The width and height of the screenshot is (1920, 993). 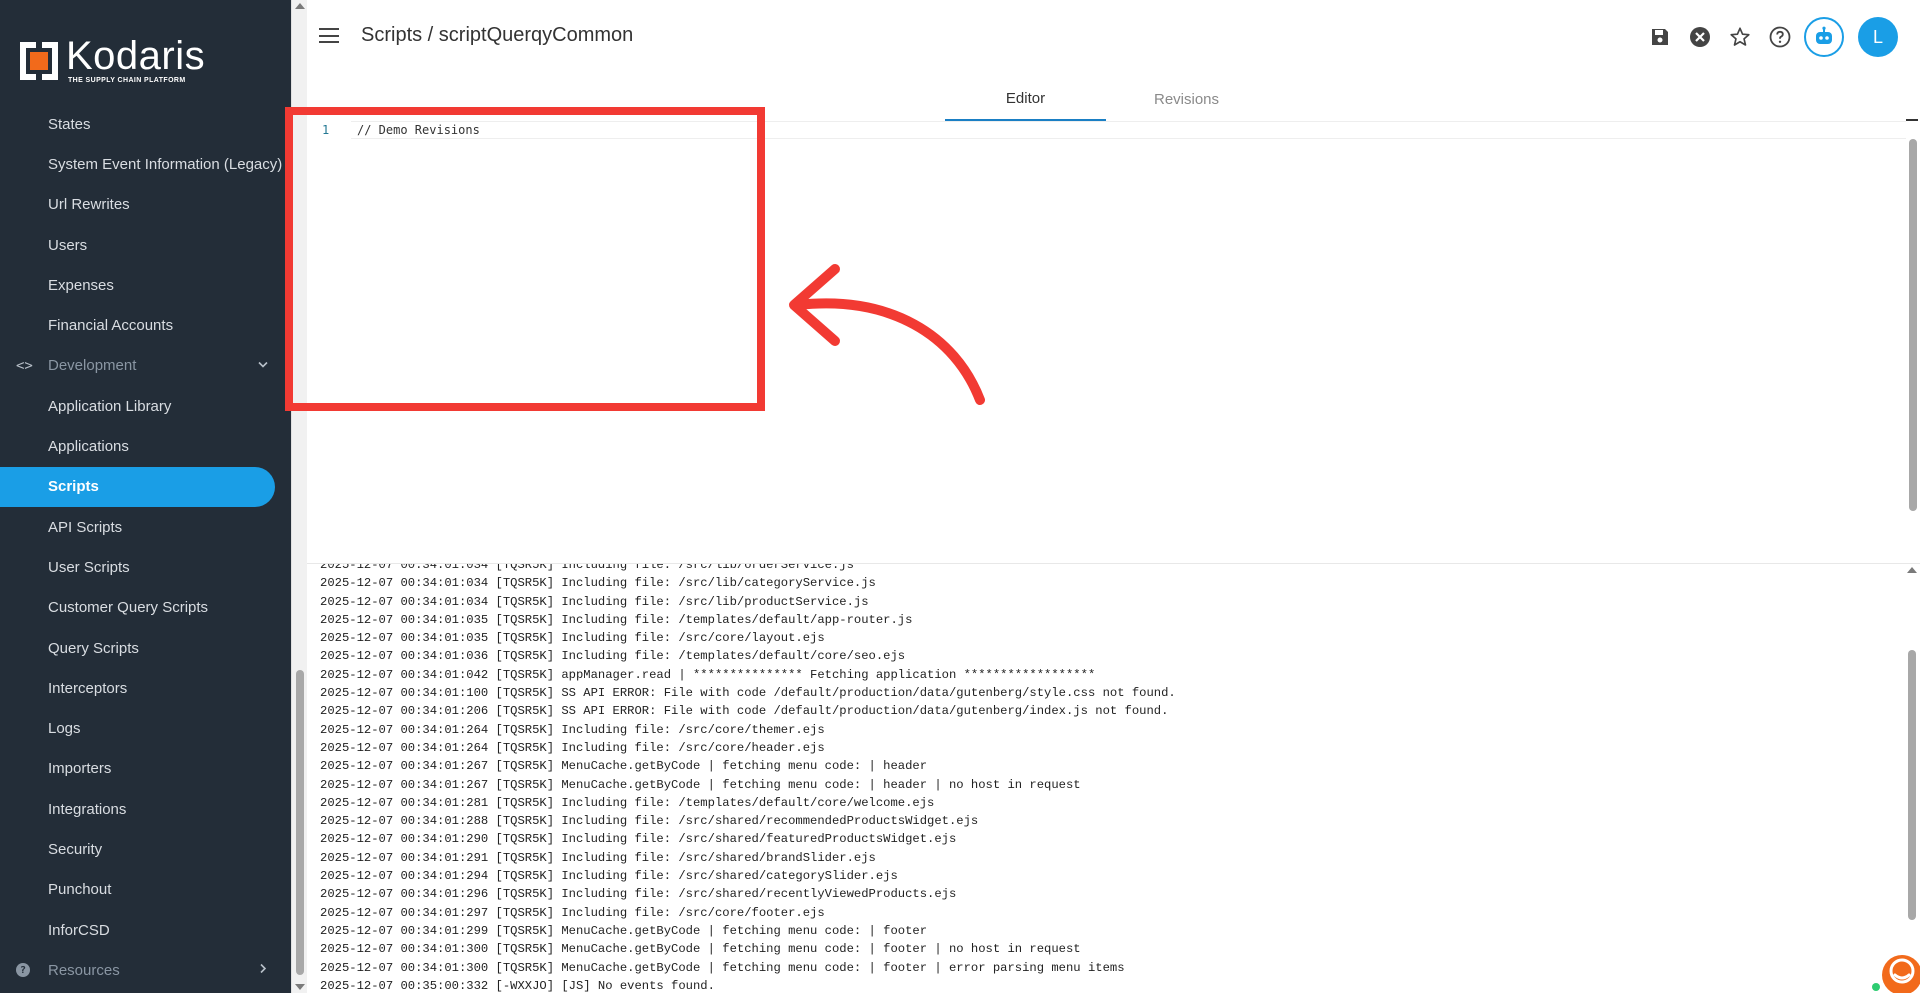 I want to click on editor-scrollbar, so click(x=1913, y=335).